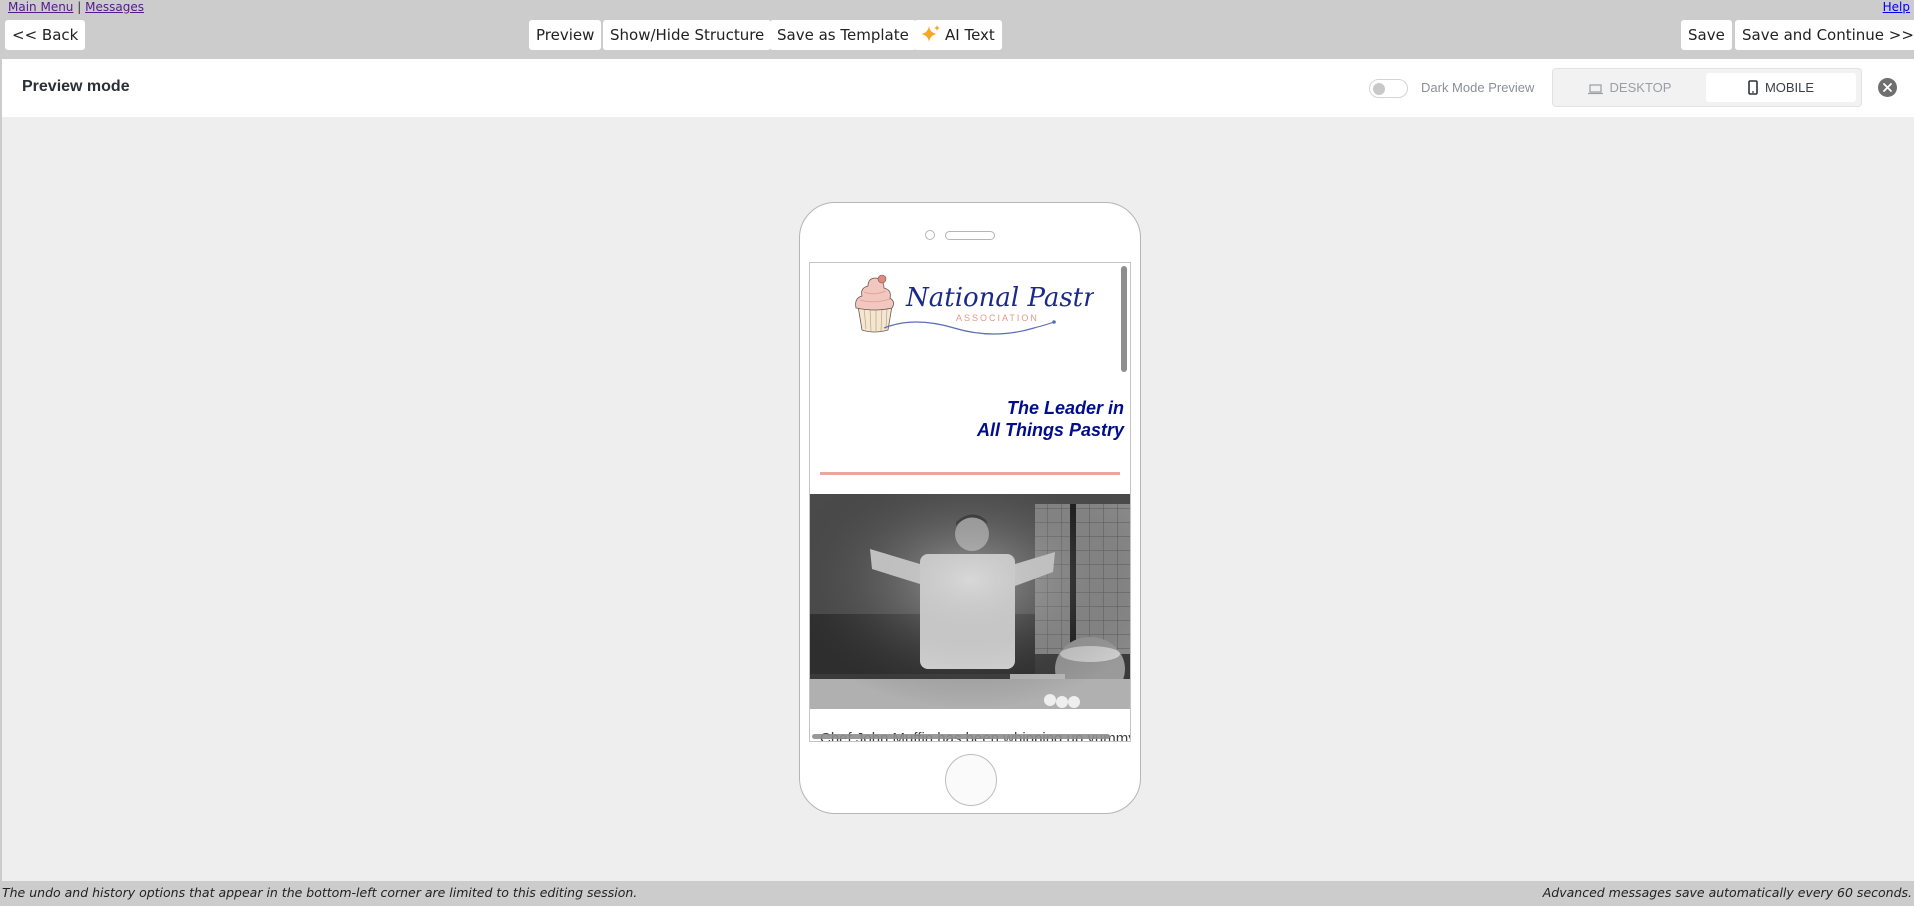 This screenshot has height=906, width=1914. I want to click on mobile-tab: MOBILE, so click(1781, 87).